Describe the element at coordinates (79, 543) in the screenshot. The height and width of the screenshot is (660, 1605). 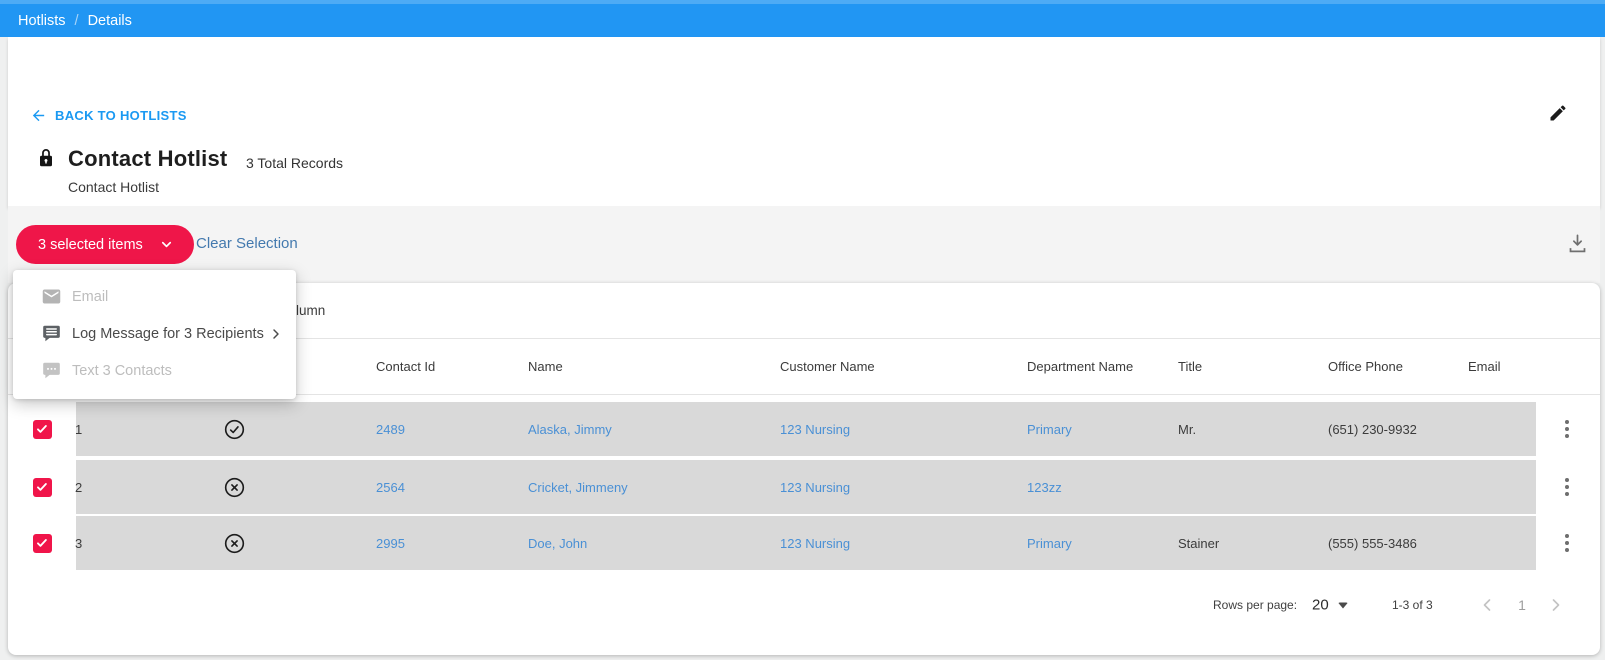
I see `row-number: 3` at that location.